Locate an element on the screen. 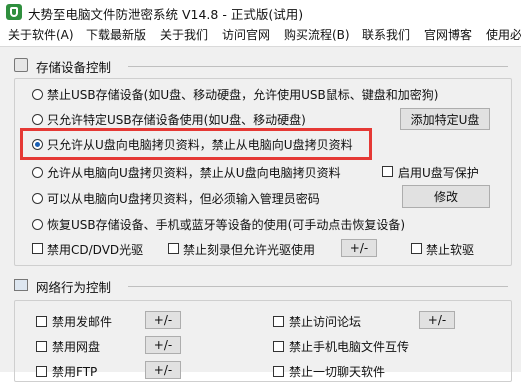 This screenshot has height=382, width=521. usb-drive-icon is located at coordinates (21, 65).